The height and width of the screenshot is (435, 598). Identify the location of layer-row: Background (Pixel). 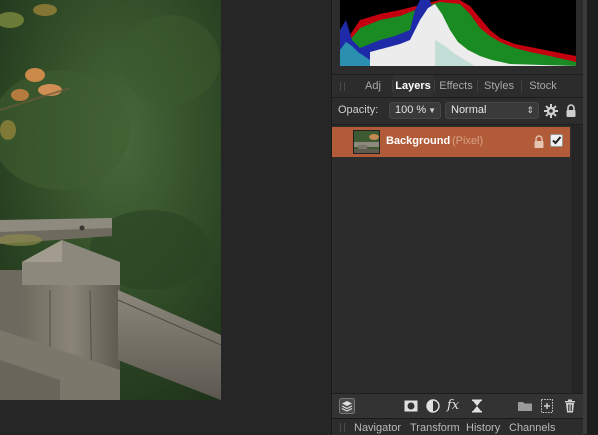
(451, 142).